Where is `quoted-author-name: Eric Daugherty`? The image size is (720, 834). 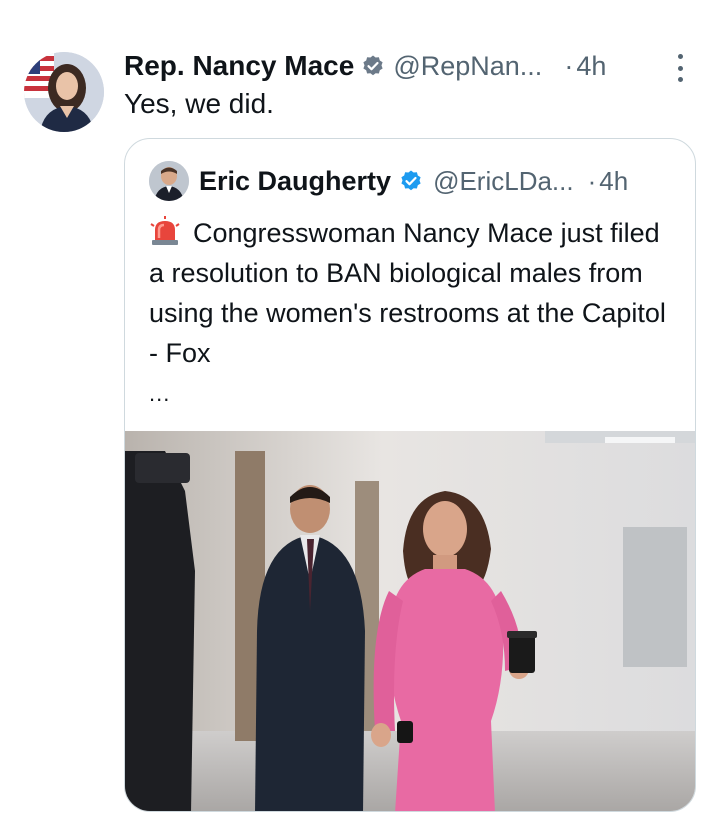
quoted-author-name: Eric Daugherty is located at coordinates (295, 181).